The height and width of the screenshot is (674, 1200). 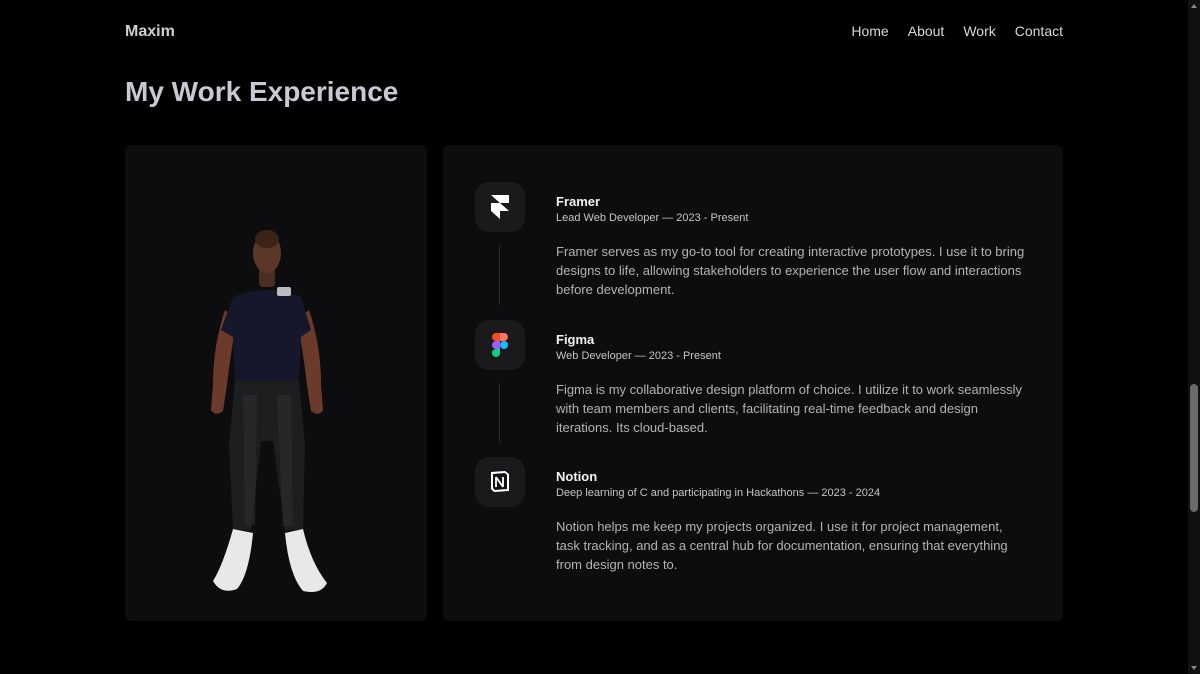 What do you see at coordinates (284, 291) in the screenshot?
I see `shirt-logo-icon` at bounding box center [284, 291].